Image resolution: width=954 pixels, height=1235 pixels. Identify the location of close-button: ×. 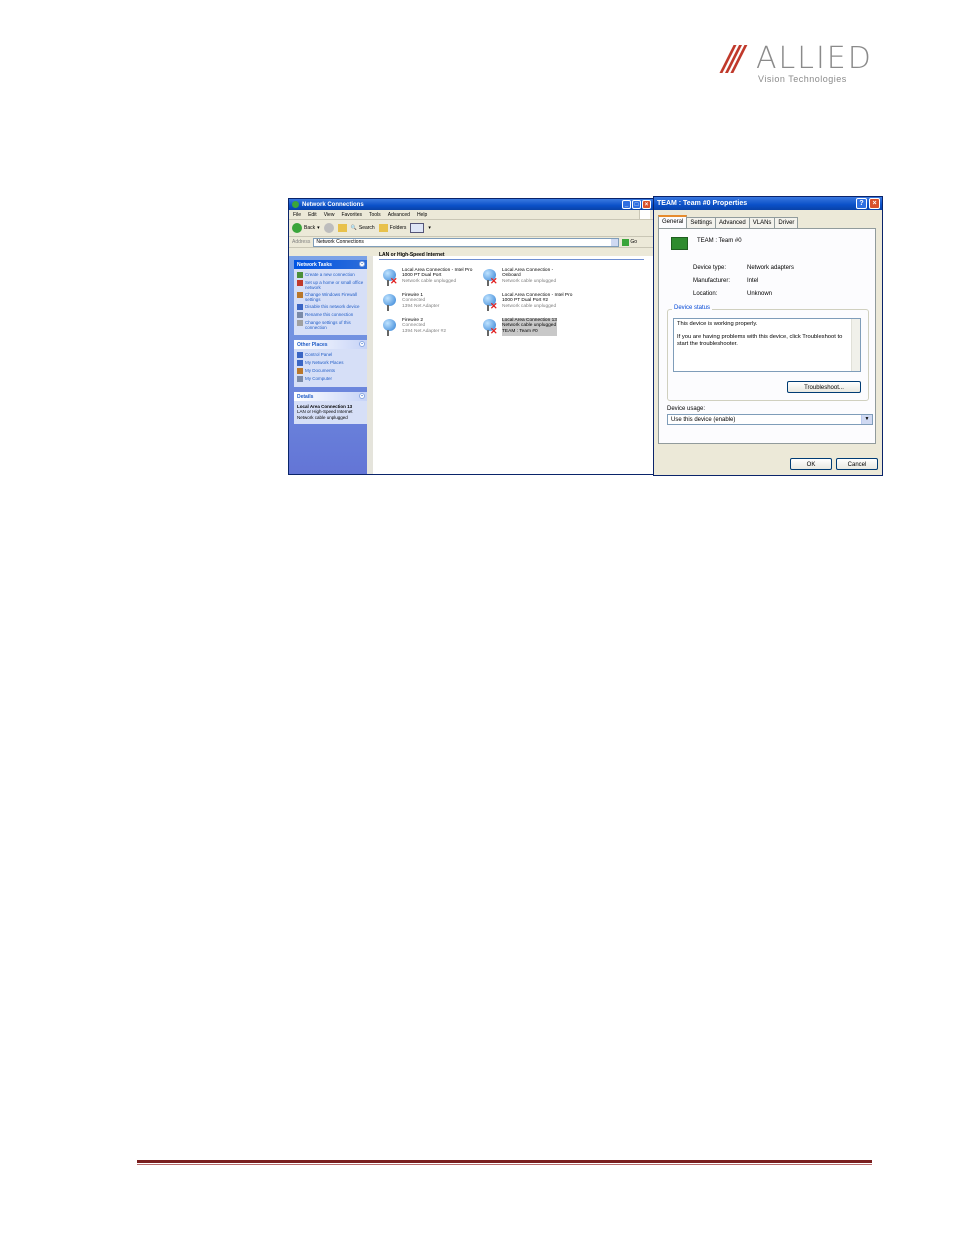
(646, 204).